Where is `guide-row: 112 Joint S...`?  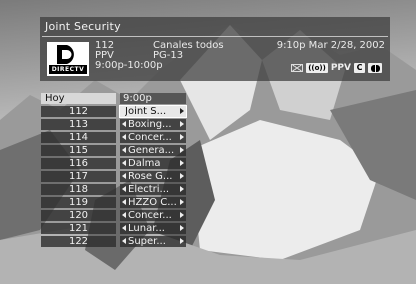 guide-row: 112 Joint S... is located at coordinates (114, 111).